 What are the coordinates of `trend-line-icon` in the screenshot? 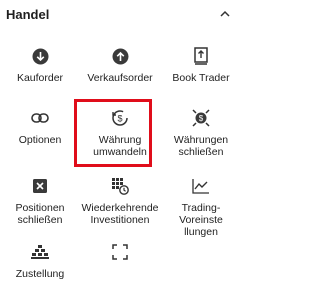 It's located at (201, 186).